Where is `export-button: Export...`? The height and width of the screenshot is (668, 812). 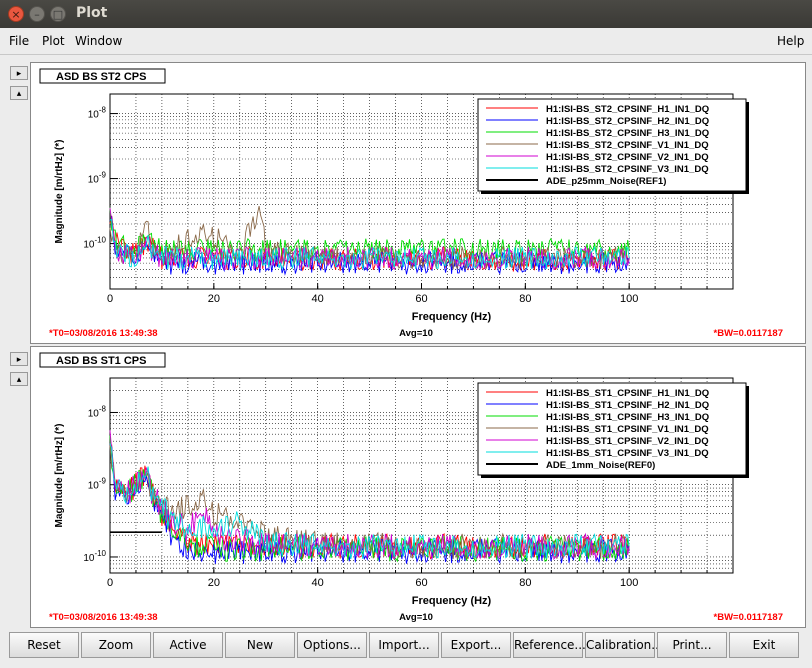
export-button: Export... is located at coordinates (476, 645).